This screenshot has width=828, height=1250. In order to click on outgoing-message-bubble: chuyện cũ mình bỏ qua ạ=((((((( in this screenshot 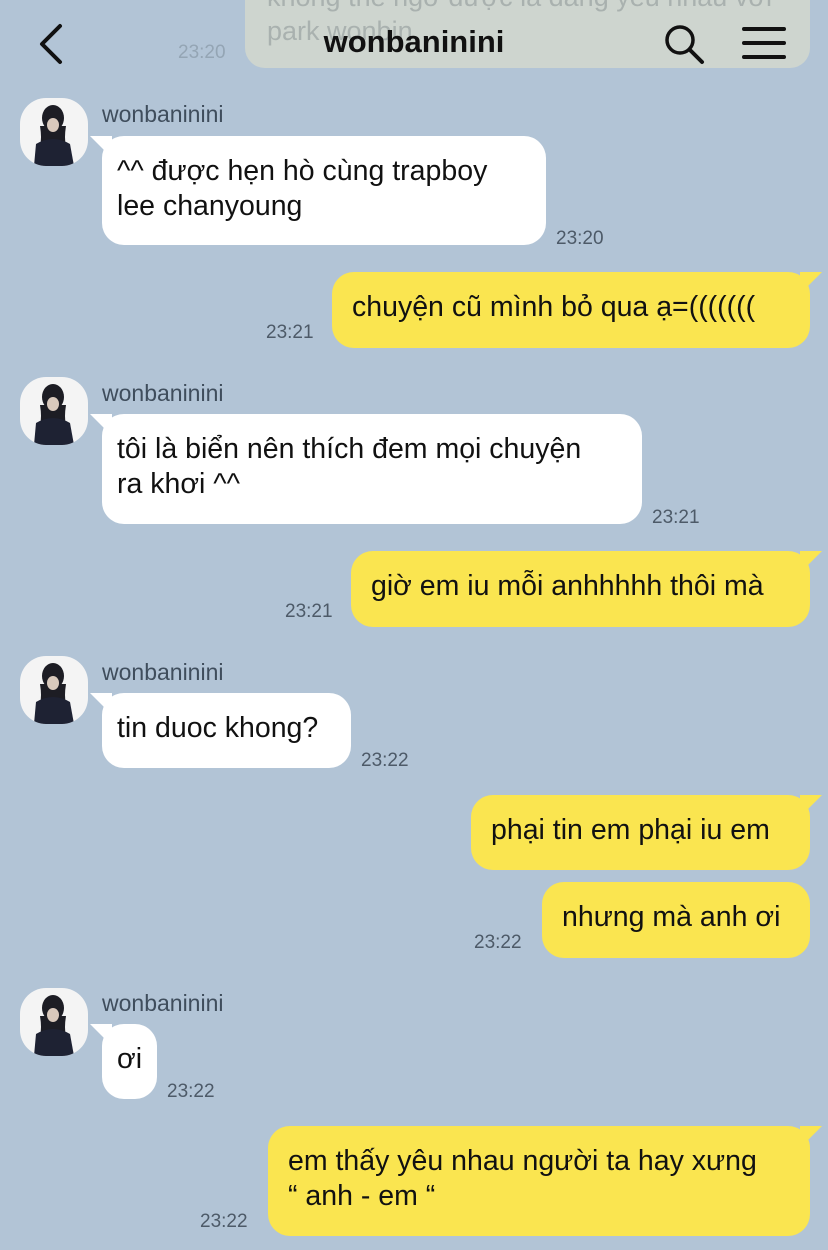, I will do `click(577, 310)`.